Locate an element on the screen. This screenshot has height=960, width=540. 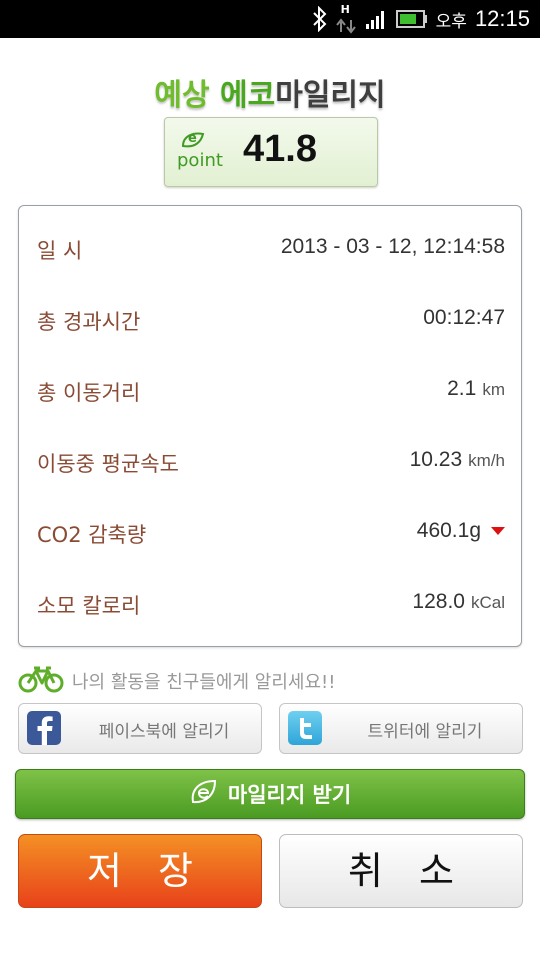
info-row-distance: 총 이동거리 2.1 km is located at coordinates (270, 391).